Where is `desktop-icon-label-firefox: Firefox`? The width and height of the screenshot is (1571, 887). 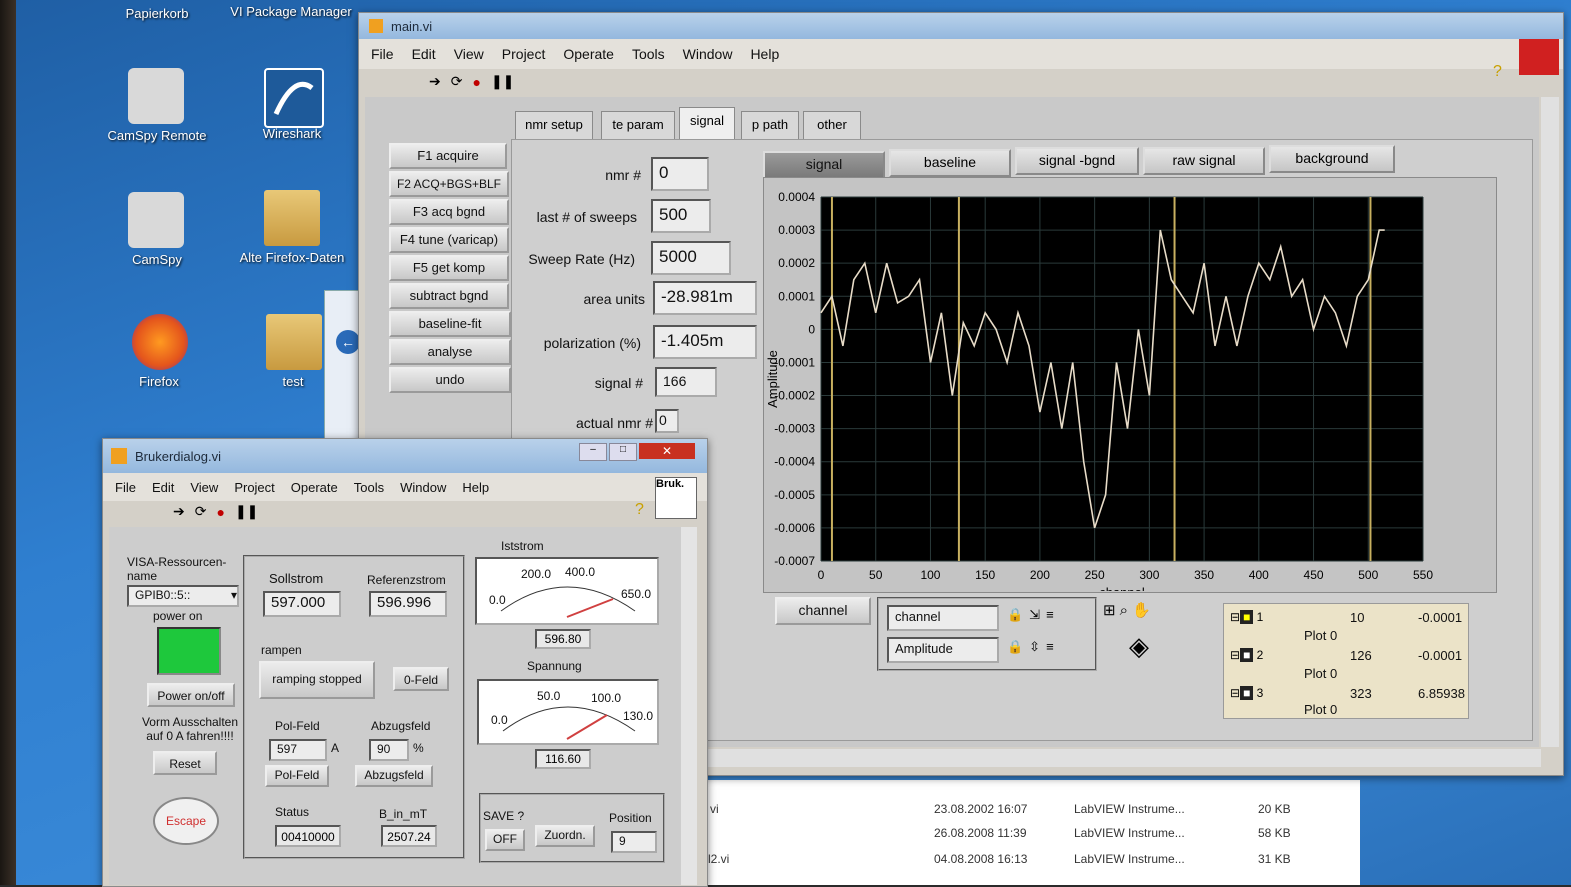 desktop-icon-label-firefox: Firefox is located at coordinates (159, 381).